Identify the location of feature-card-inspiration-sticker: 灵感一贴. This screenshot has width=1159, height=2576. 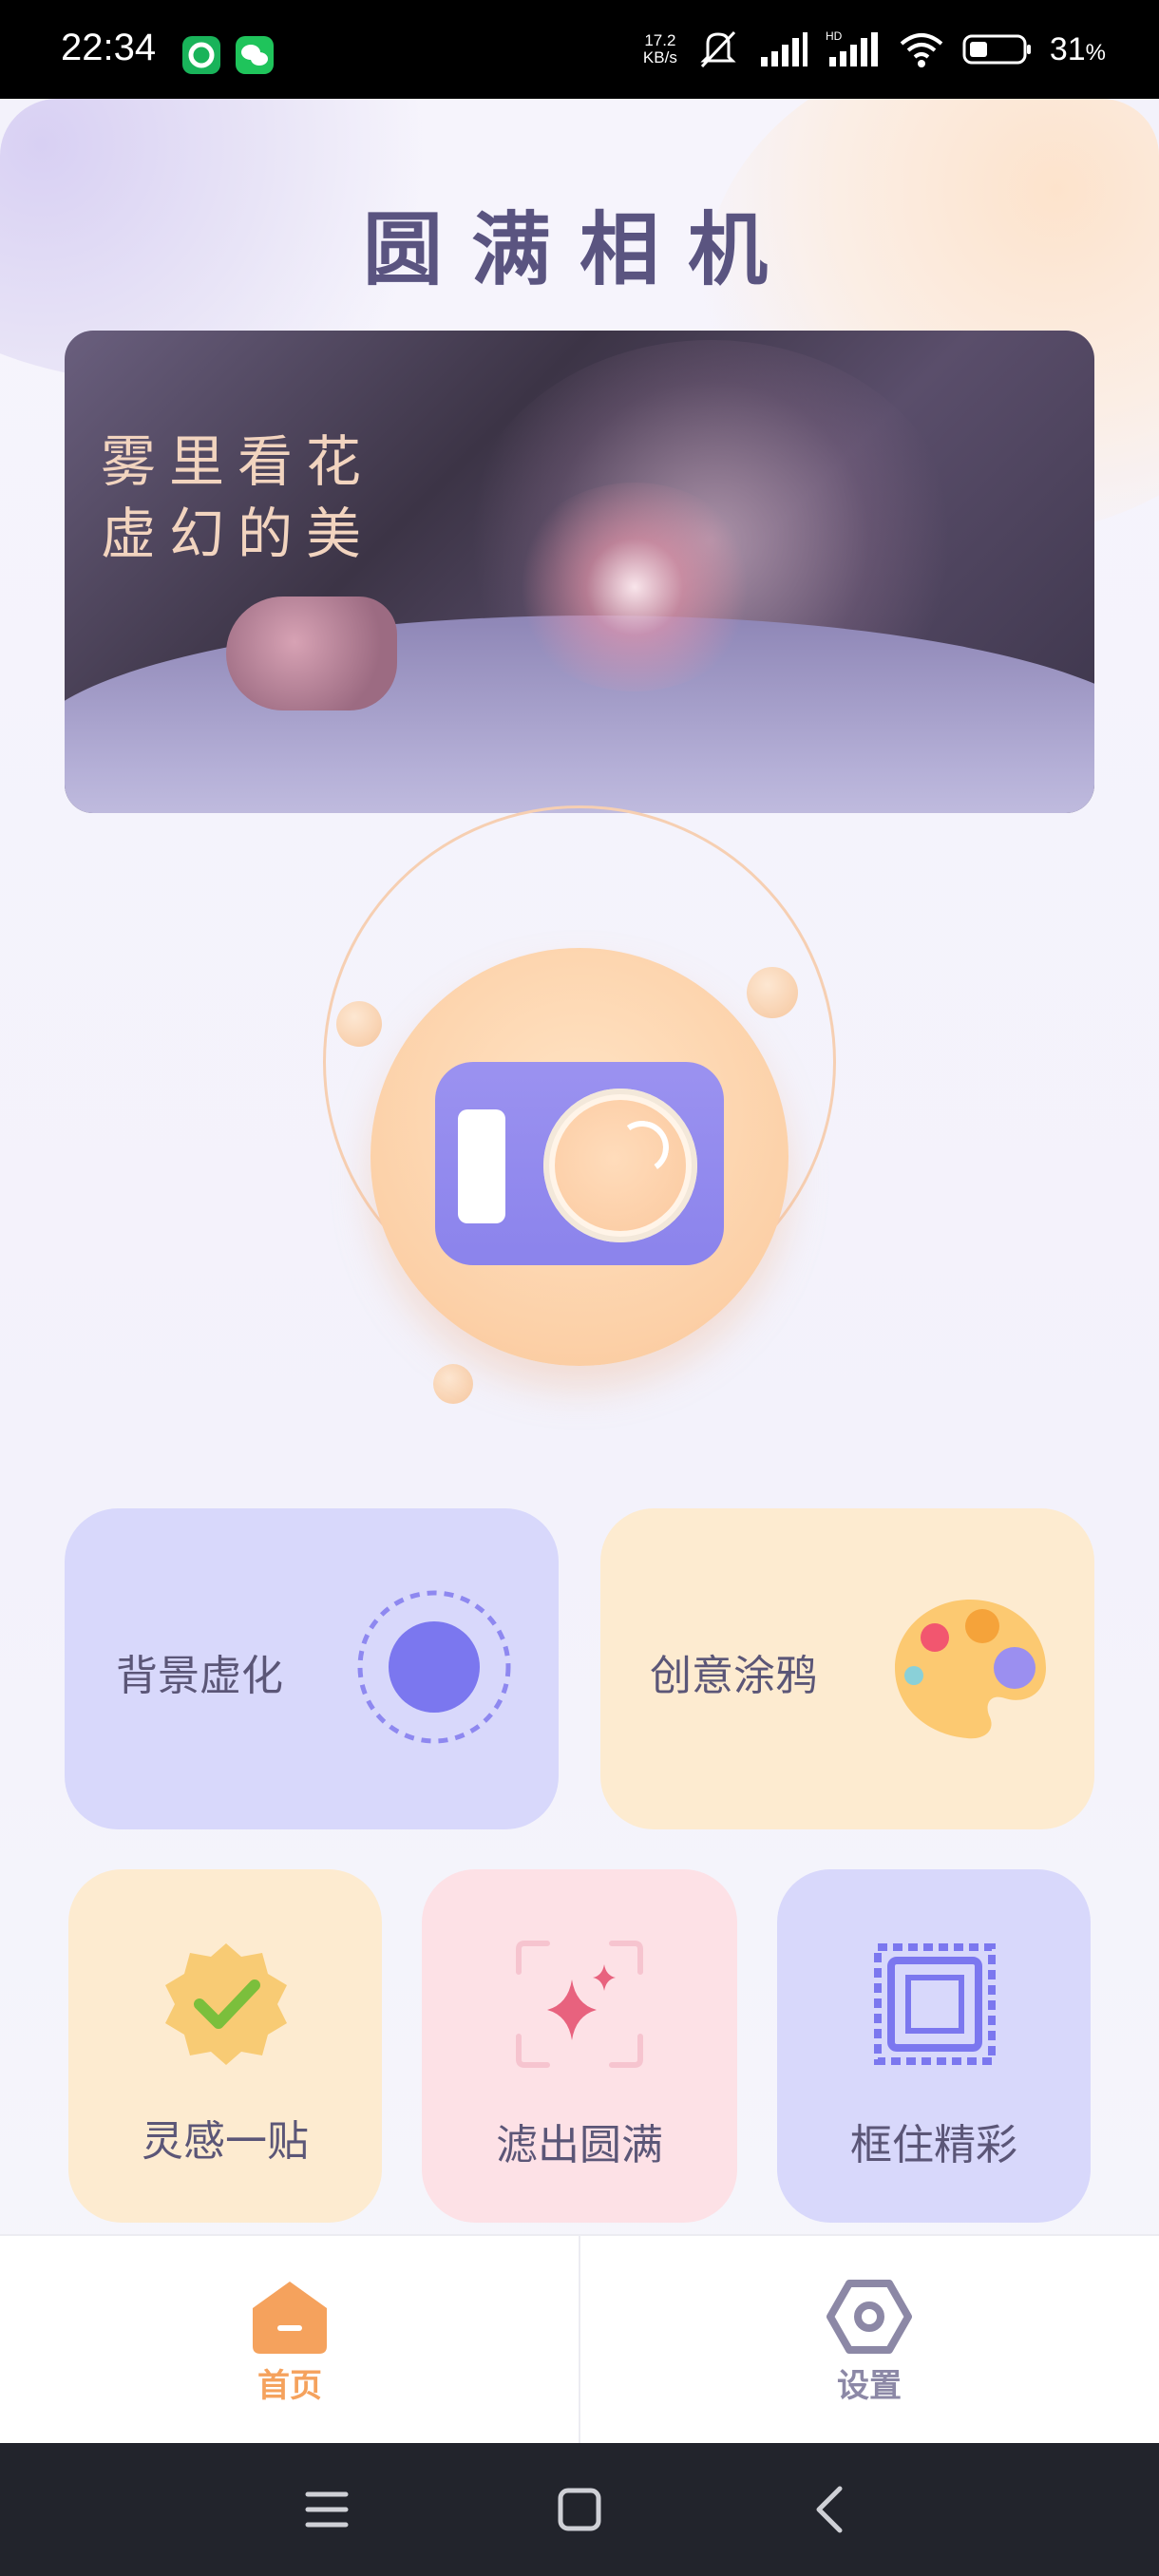
(225, 2046).